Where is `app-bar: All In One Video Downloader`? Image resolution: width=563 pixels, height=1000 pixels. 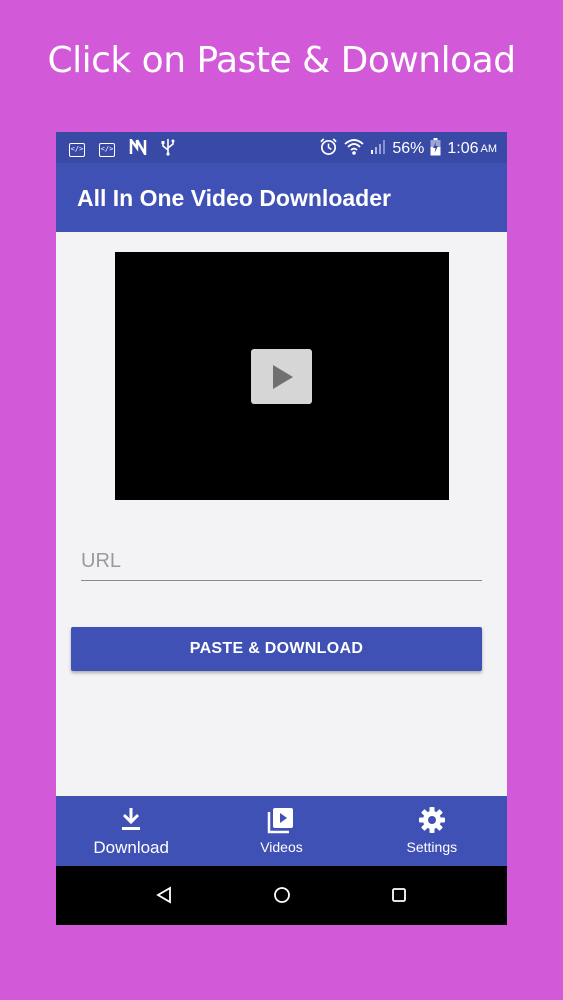 app-bar: All In One Video Downloader is located at coordinates (281, 197).